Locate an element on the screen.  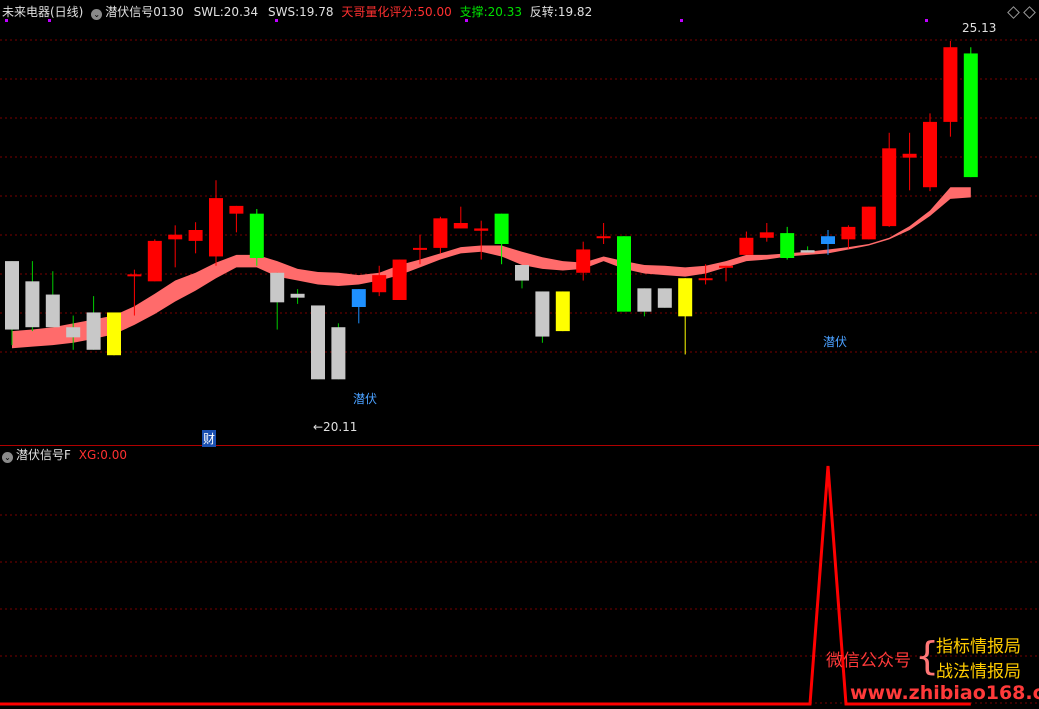
indicator-name: 潜伏信号0130 is located at coordinates (144, 12).